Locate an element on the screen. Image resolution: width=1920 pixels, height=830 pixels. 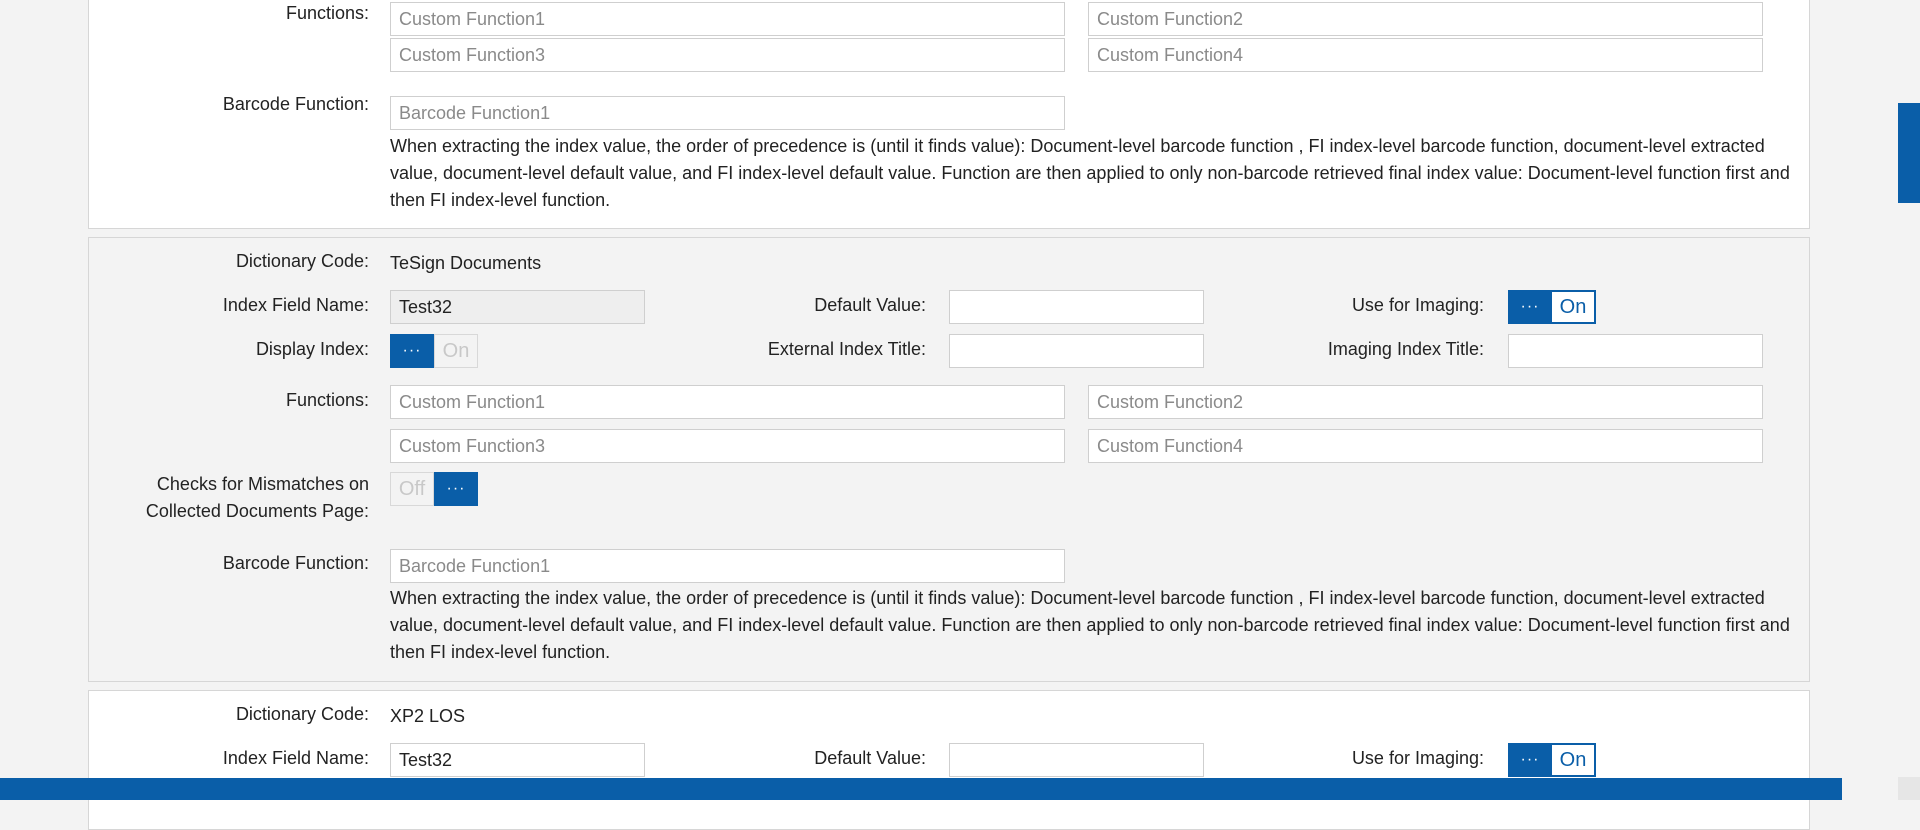
toggle-off-label: Off is located at coordinates (412, 489).